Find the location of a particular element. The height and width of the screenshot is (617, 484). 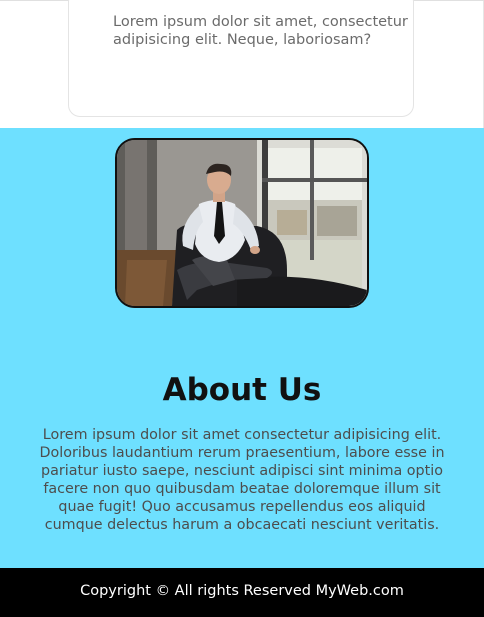

man-at-window-photo is located at coordinates (242, 223).